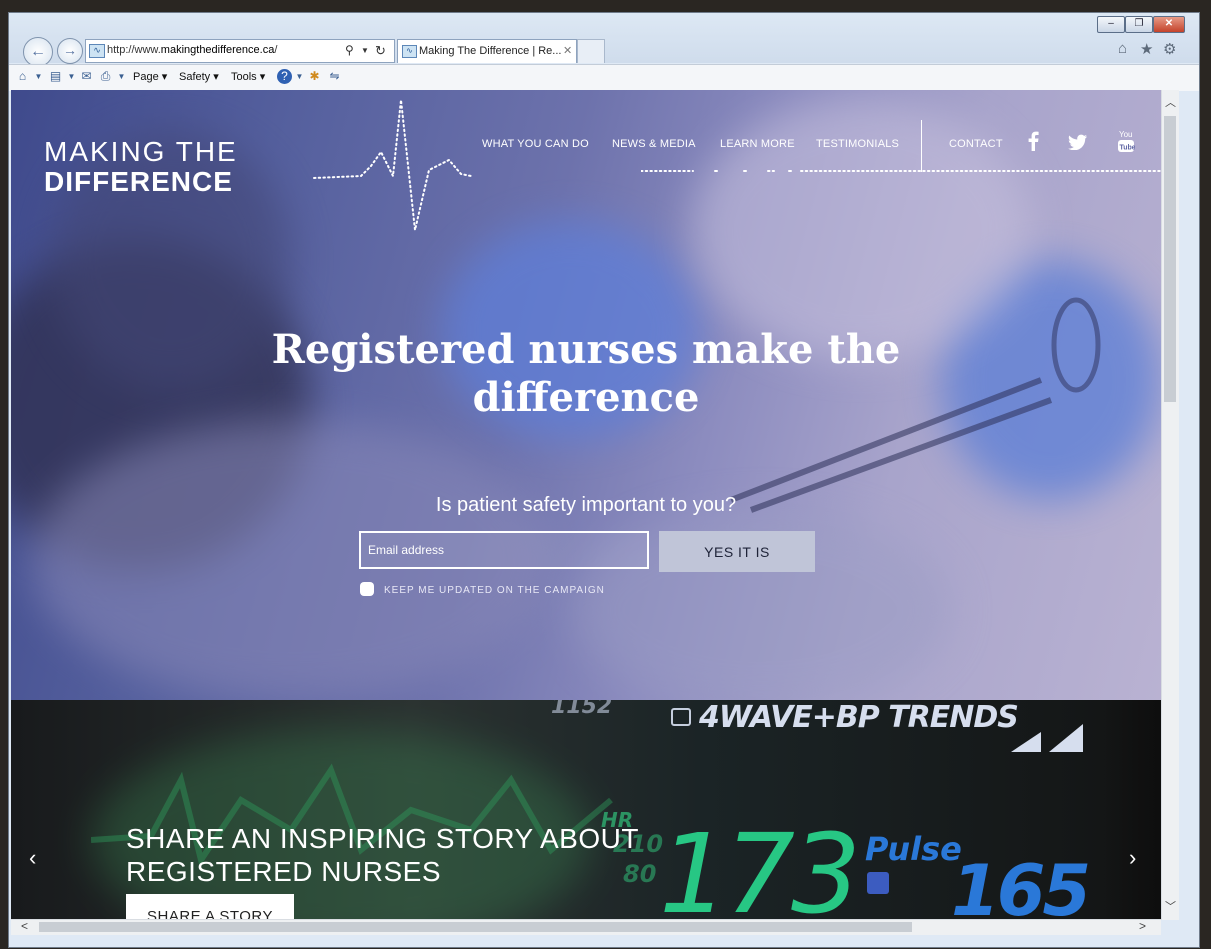 The width and height of the screenshot is (1211, 949). Describe the element at coordinates (1131, 815) in the screenshot. I see `photo-monitor-edge` at that location.